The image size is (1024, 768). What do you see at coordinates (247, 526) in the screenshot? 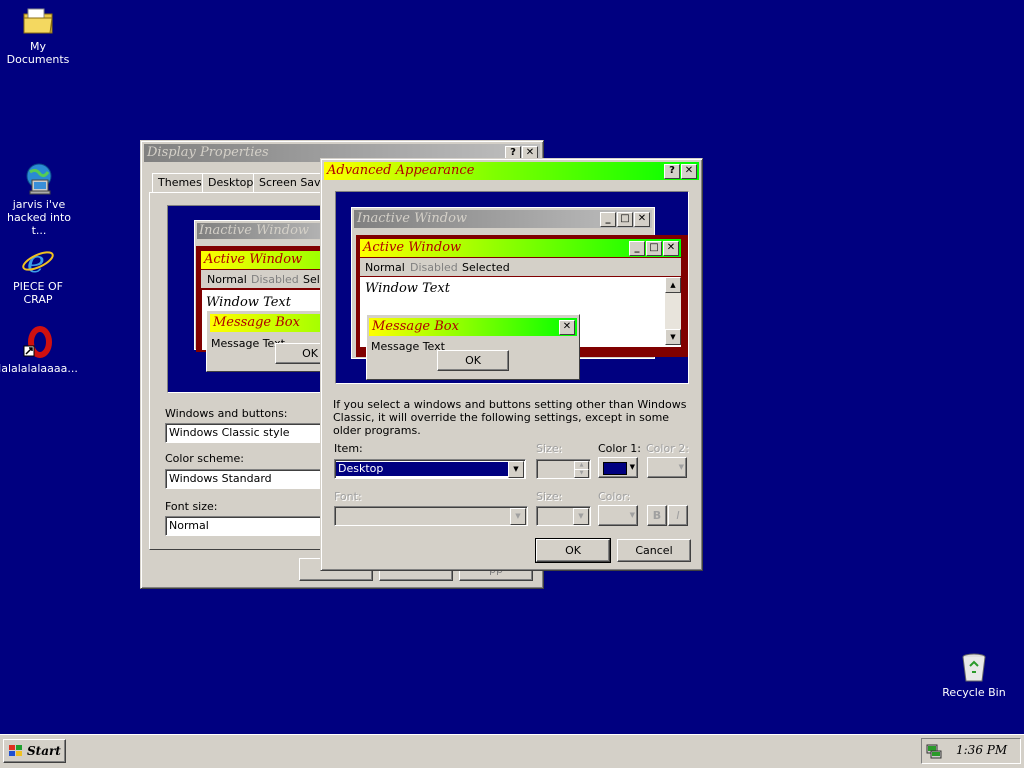
I see `font-size-select: Normal` at bounding box center [247, 526].